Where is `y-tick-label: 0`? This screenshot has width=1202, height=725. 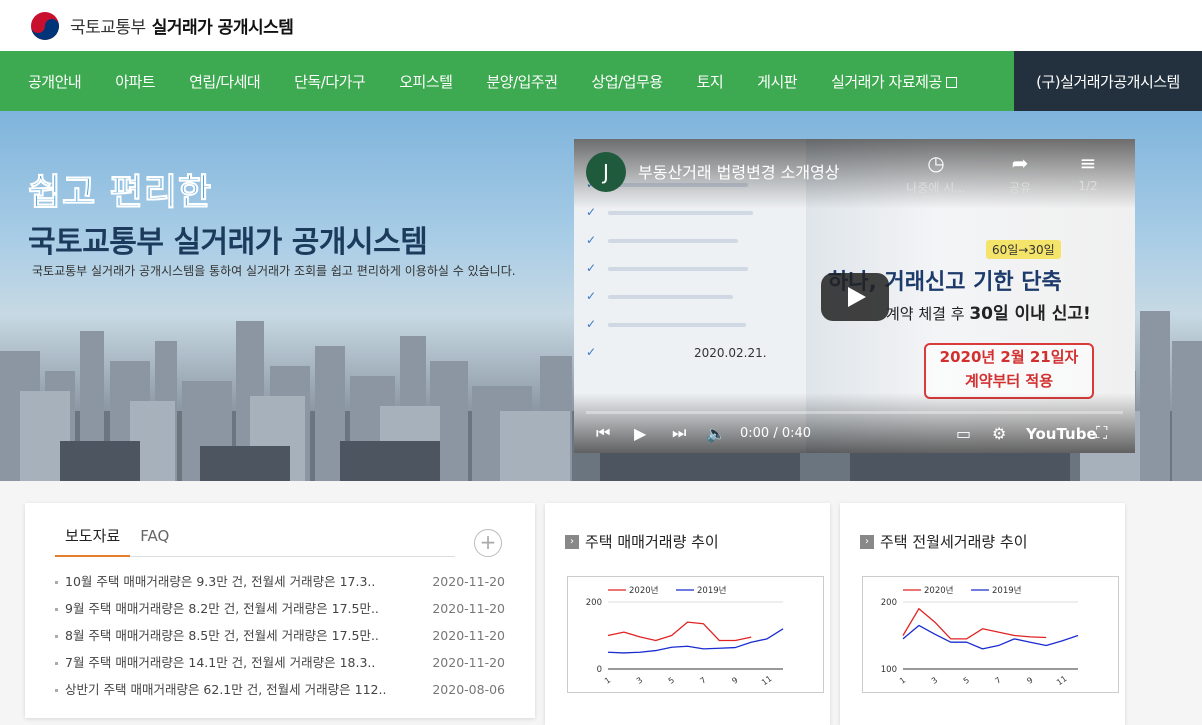 y-tick-label: 0 is located at coordinates (599, 670).